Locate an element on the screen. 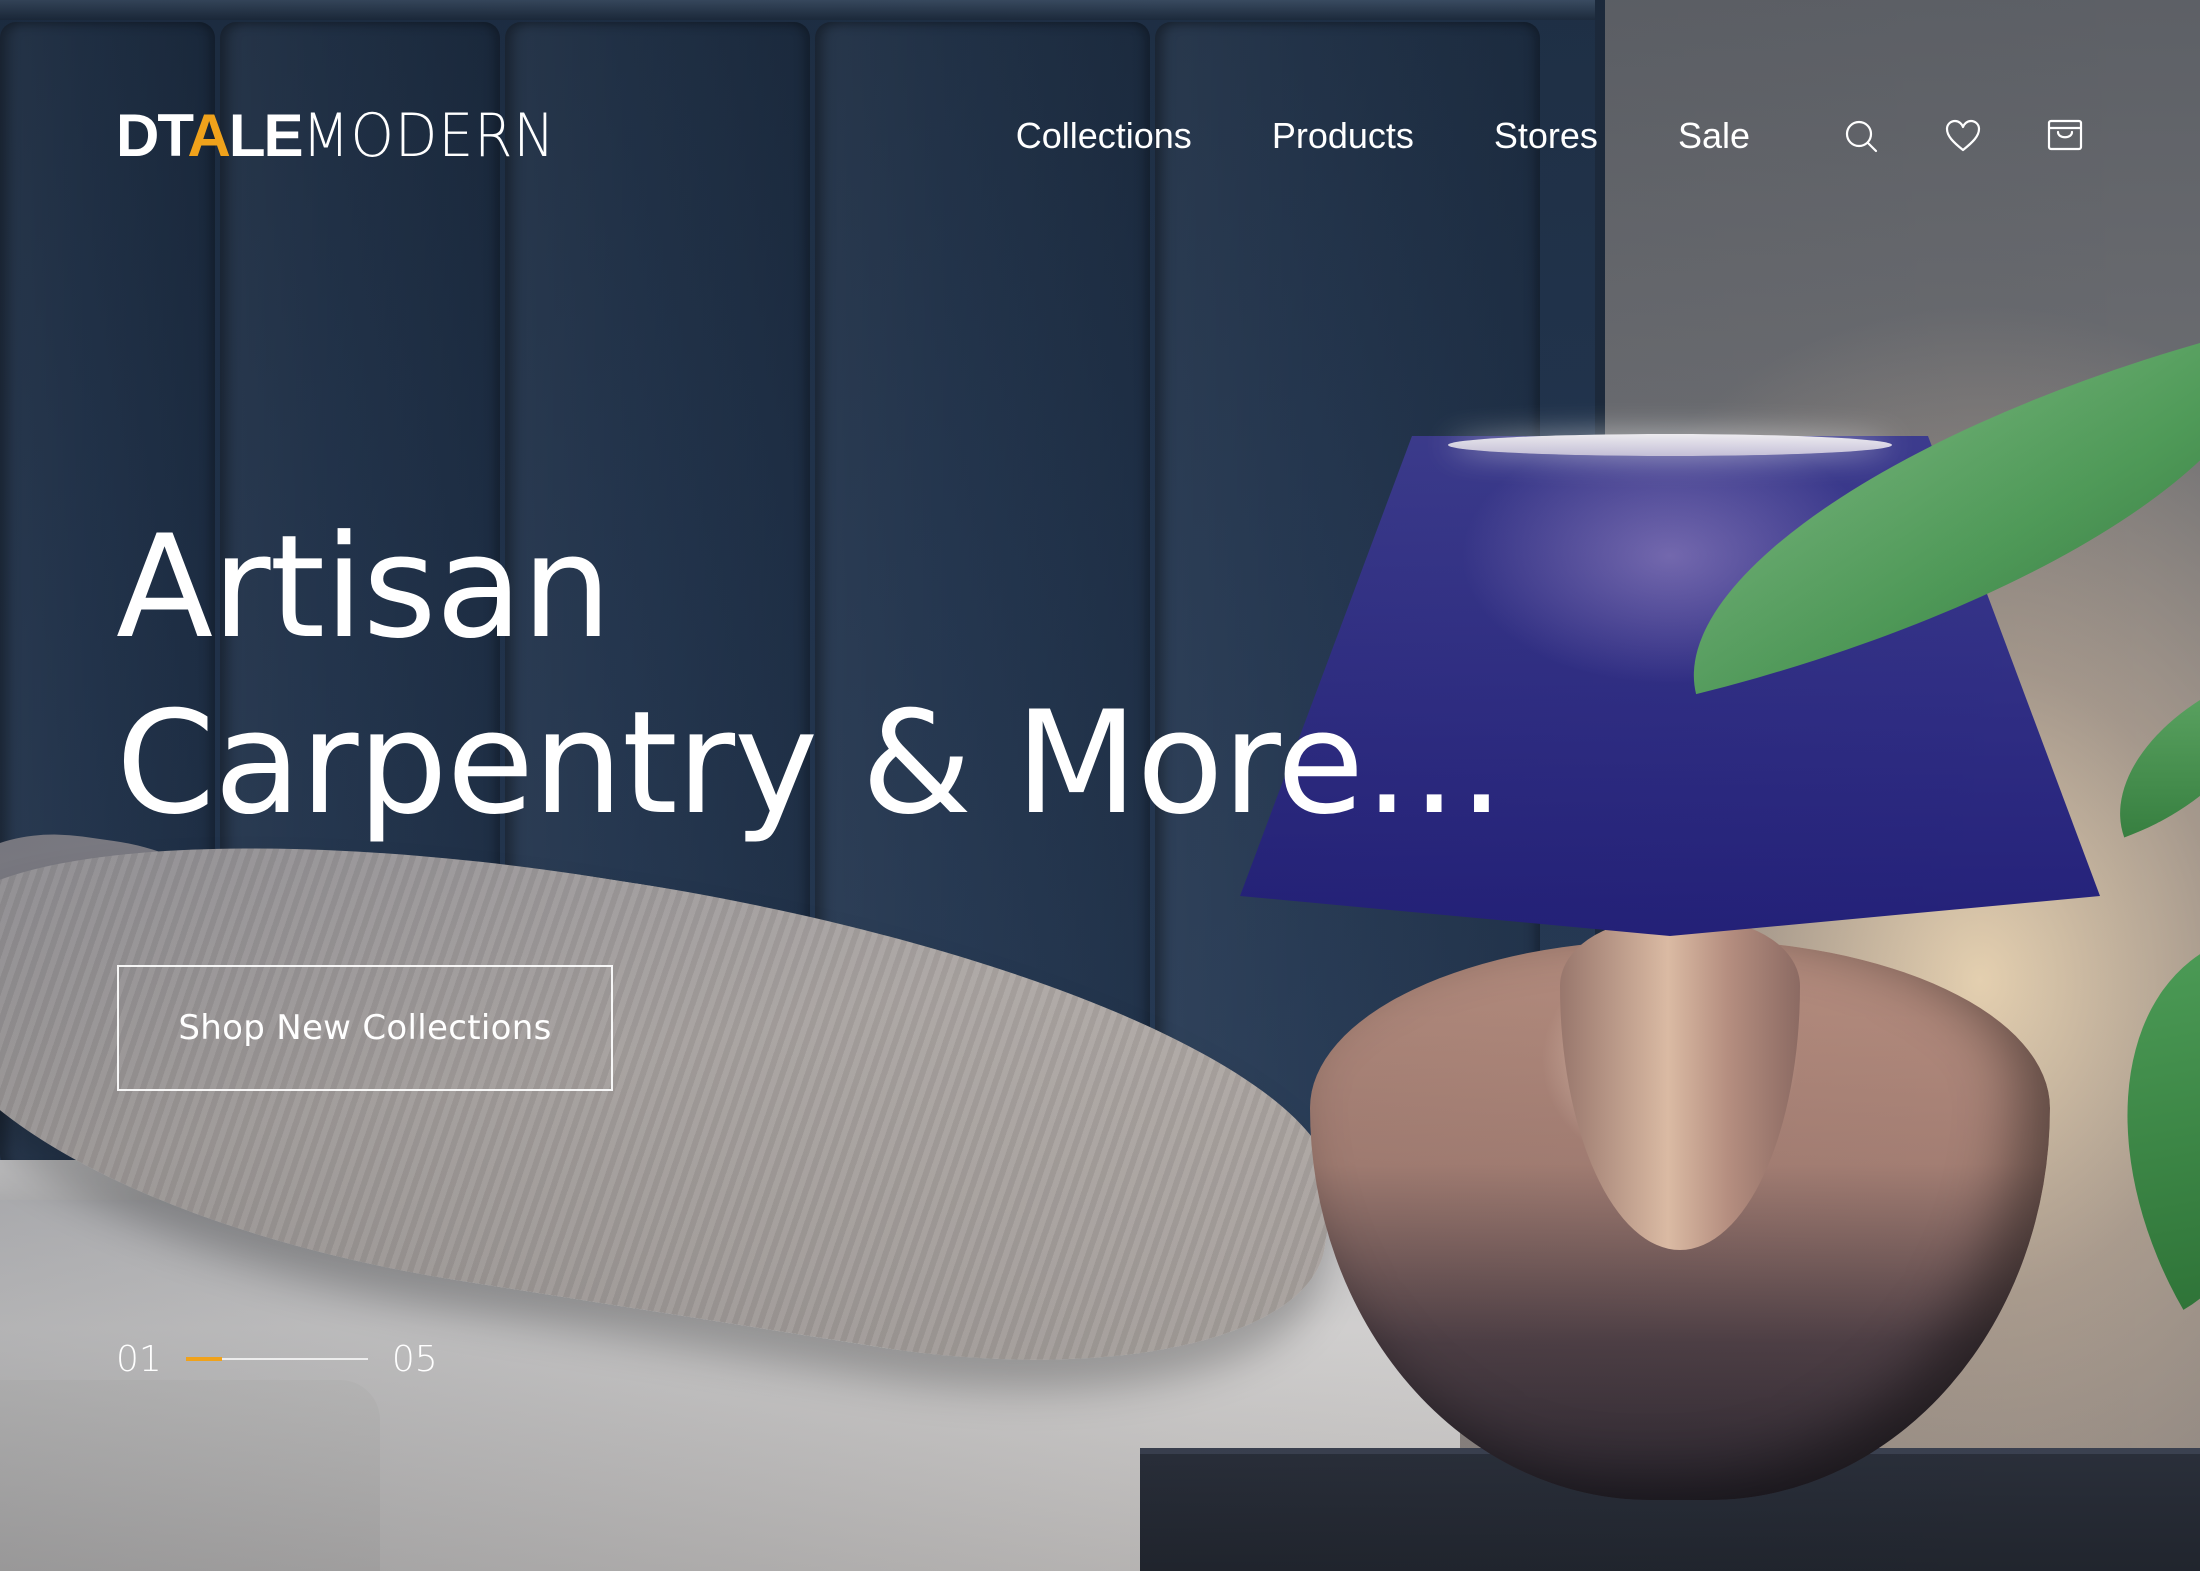 This screenshot has width=2200, height=1571. slide-total-number: 05 is located at coordinates (414, 1359).